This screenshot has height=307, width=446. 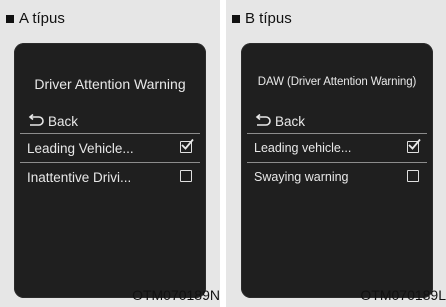 I want to click on figure-code: OTM070189N, so click(x=176, y=295).